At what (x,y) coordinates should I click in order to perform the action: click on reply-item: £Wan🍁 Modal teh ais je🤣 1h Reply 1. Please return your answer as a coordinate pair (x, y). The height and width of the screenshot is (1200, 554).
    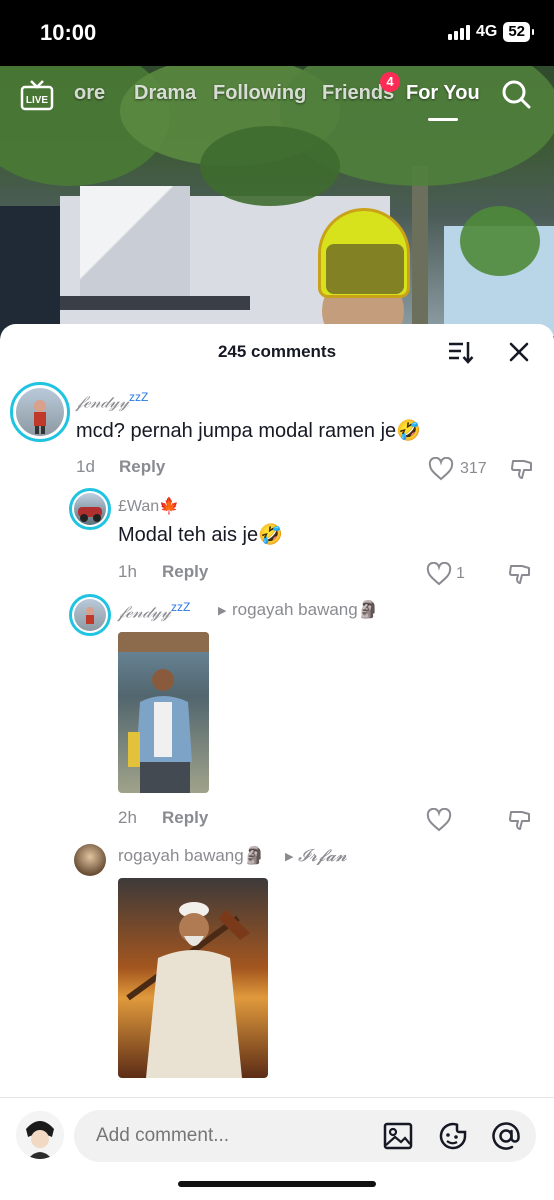
    Looking at the image, I should click on (277, 538).